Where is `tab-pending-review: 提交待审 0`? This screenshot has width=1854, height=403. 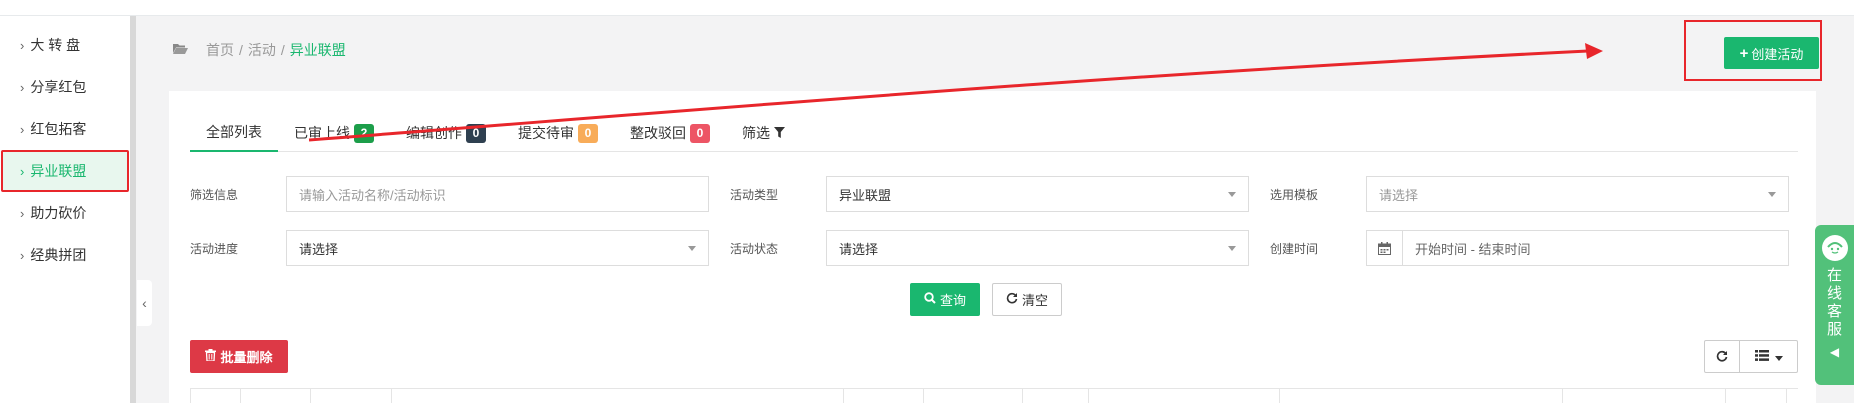
tab-pending-review: 提交待审 0 is located at coordinates (558, 133).